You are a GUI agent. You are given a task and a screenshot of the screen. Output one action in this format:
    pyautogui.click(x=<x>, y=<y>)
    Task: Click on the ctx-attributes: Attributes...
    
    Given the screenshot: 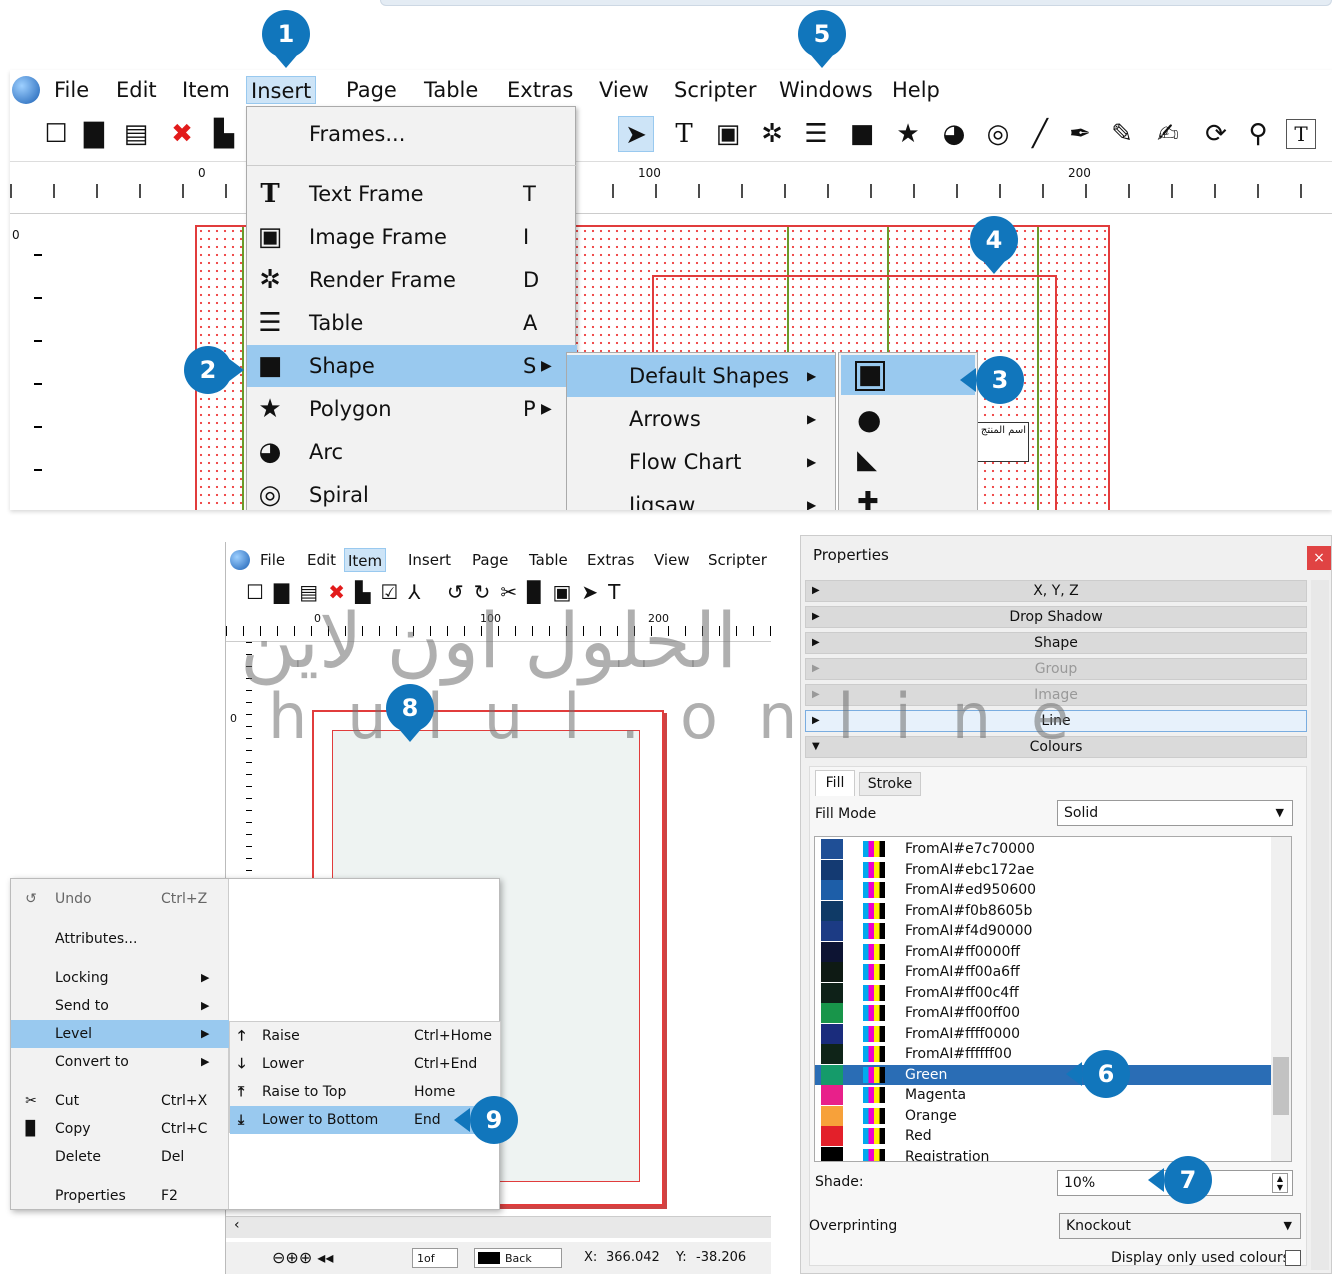 What is the action you would take?
    pyautogui.click(x=120, y=939)
    